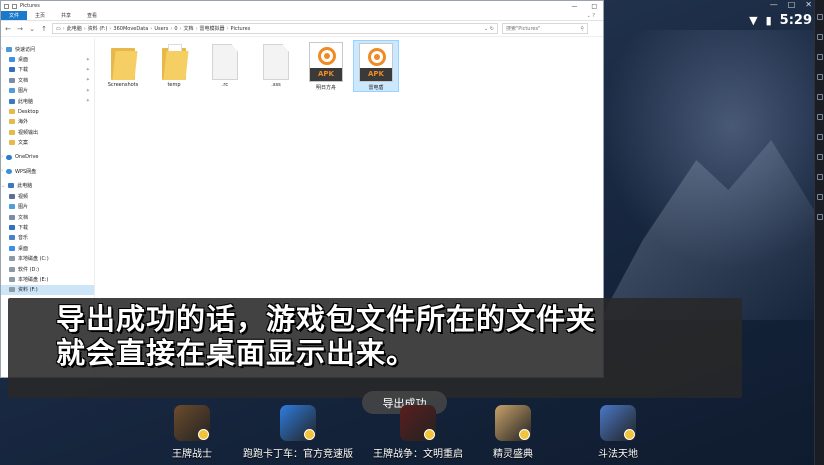 The image size is (824, 465). What do you see at coordinates (819, 217) in the screenshot?
I see `toolbar-more-icon` at bounding box center [819, 217].